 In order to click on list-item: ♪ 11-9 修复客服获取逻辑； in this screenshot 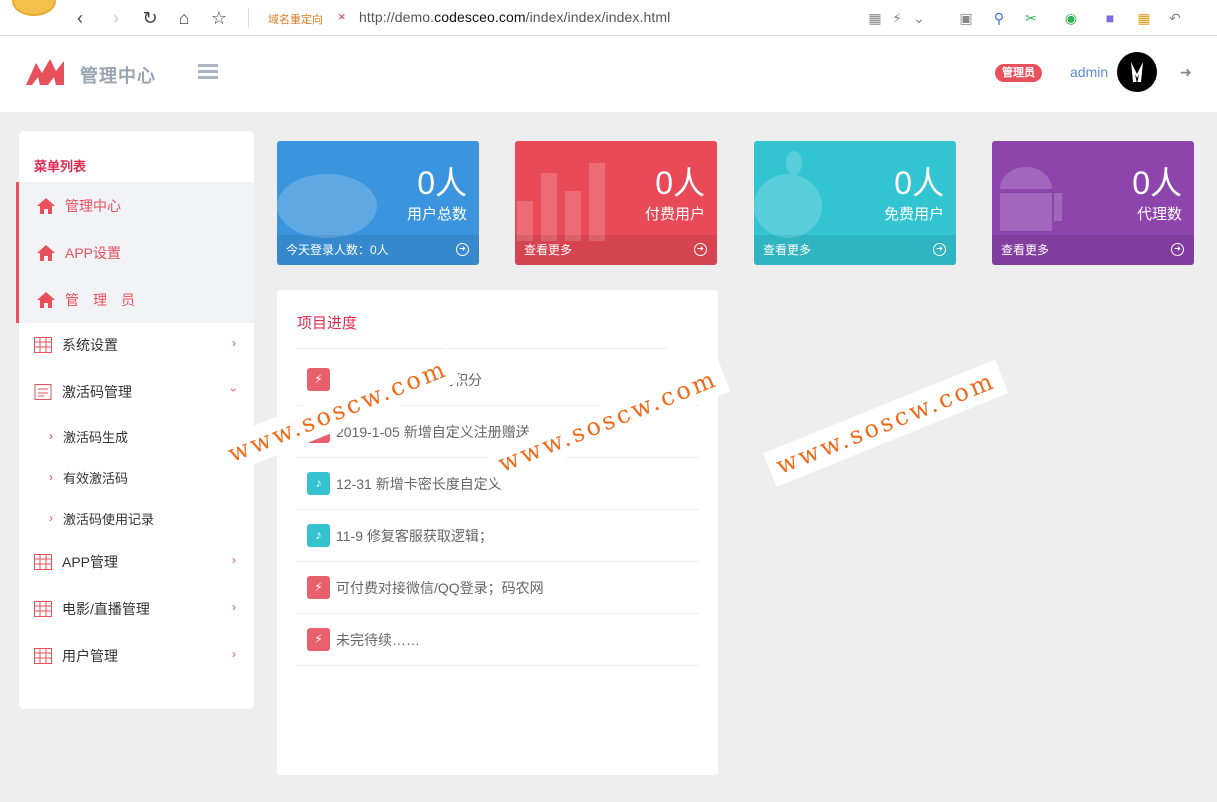, I will do `click(498, 536)`.